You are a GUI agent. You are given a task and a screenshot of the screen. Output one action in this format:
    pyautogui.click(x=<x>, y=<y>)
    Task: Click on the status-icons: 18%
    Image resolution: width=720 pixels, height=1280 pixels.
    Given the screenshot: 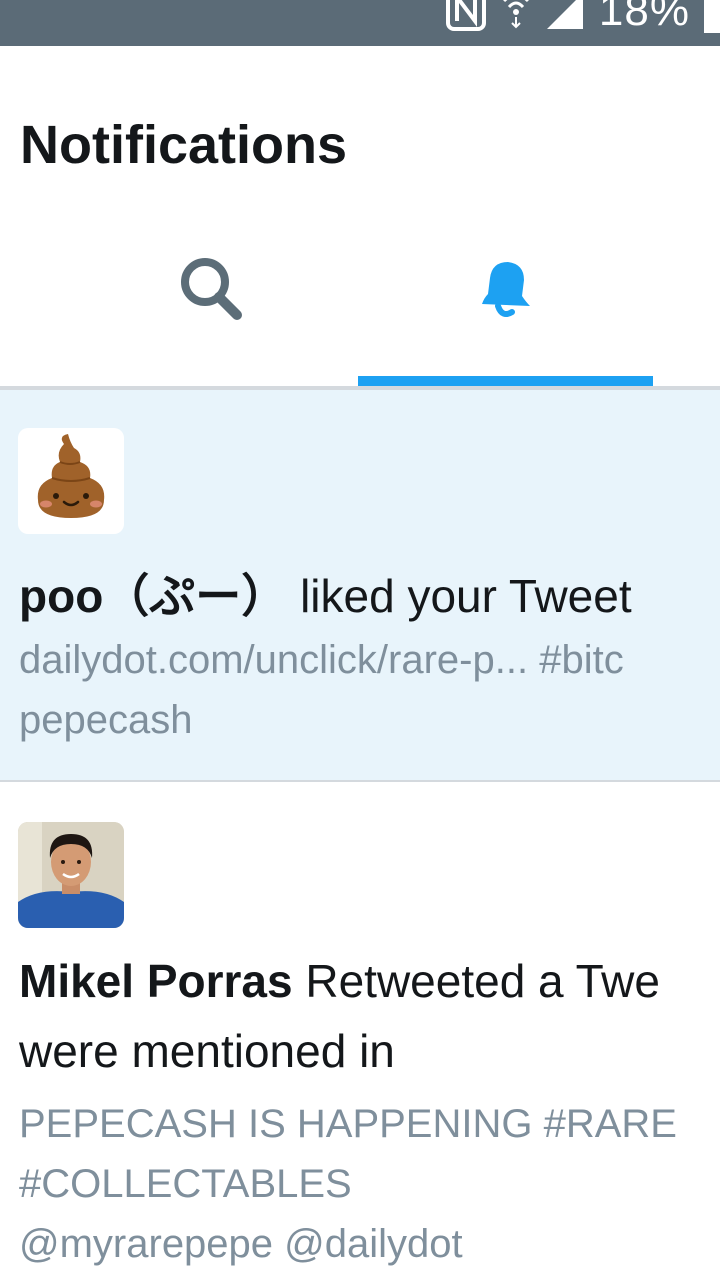 What is the action you would take?
    pyautogui.click(x=582, y=18)
    